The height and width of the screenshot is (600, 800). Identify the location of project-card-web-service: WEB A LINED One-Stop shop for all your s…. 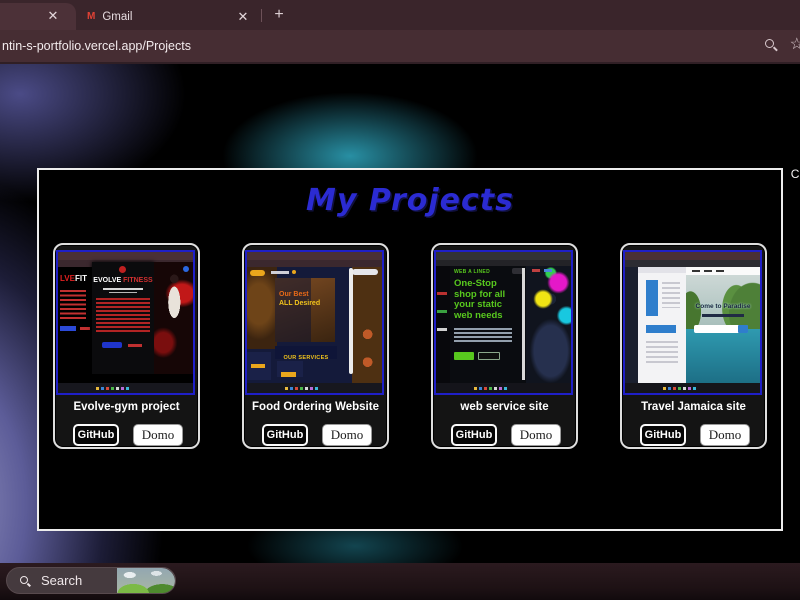
(504, 346).